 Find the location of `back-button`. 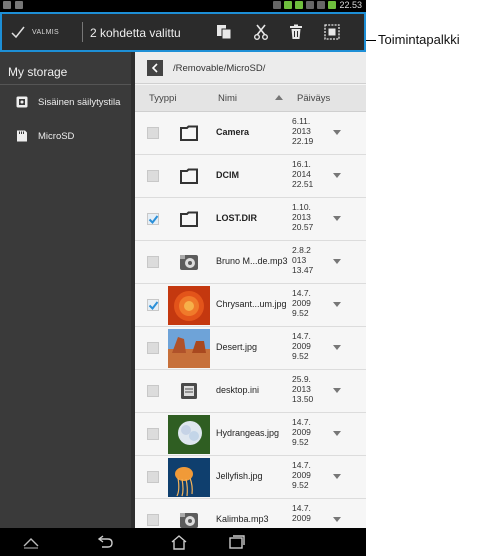

back-button is located at coordinates (155, 68).